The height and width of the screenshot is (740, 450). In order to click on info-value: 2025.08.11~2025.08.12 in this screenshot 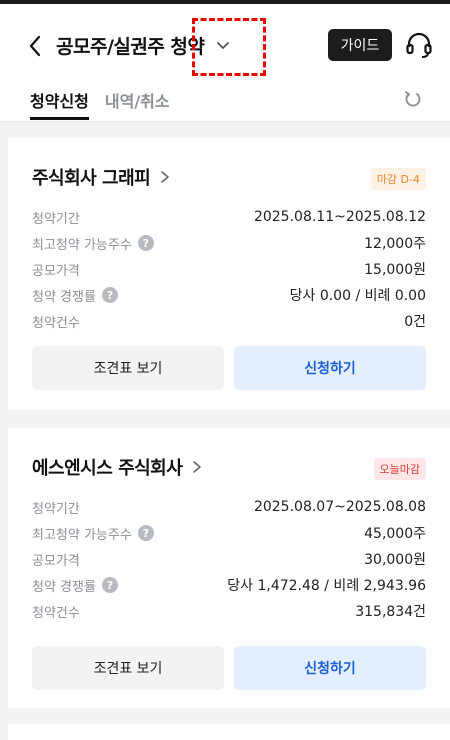, I will do `click(339, 217)`.